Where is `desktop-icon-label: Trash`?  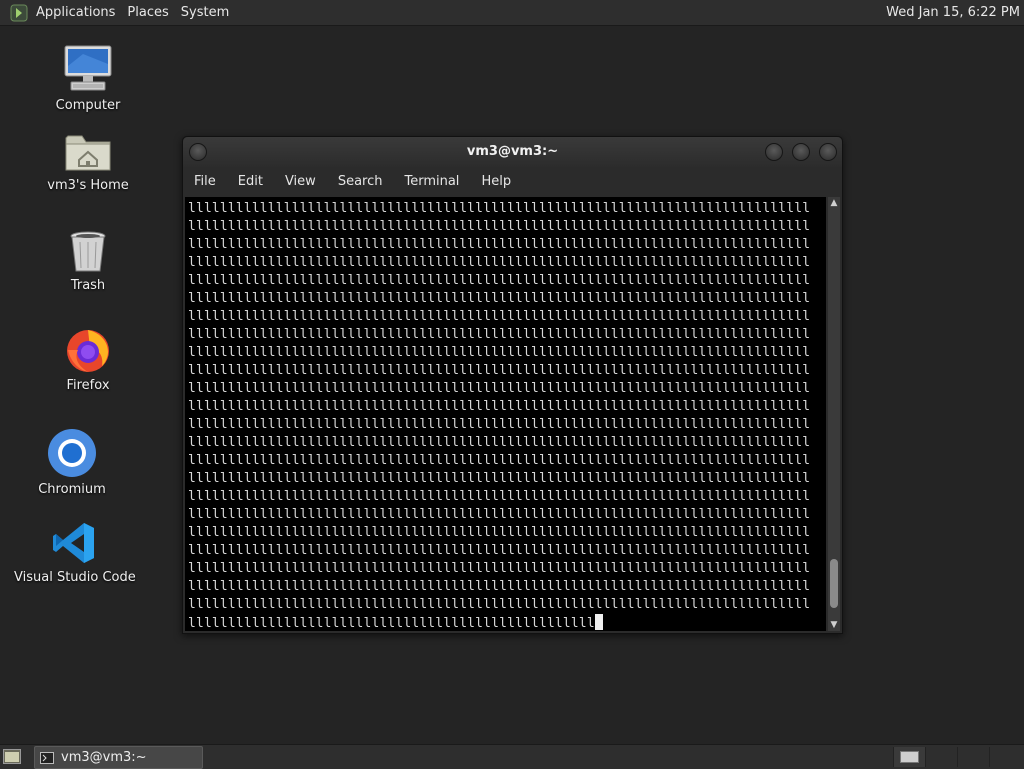
desktop-icon-label: Trash is located at coordinates (88, 285).